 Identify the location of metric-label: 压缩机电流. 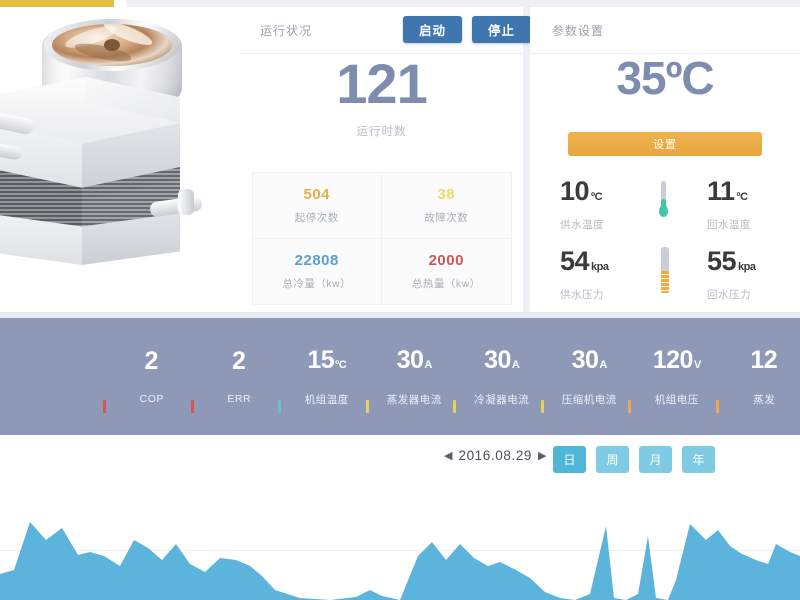
(589, 399).